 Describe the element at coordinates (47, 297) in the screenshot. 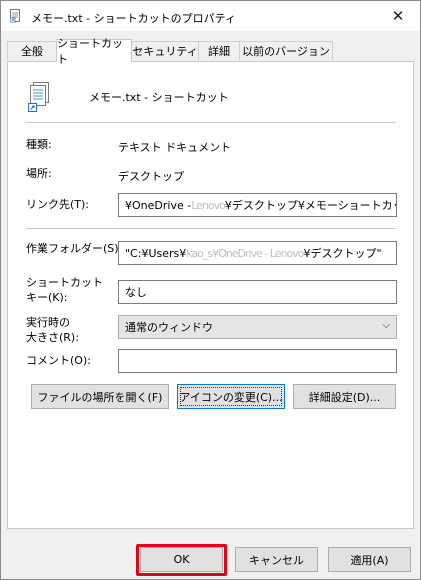

I see `hotkey-label-line2: キー(K):` at that location.